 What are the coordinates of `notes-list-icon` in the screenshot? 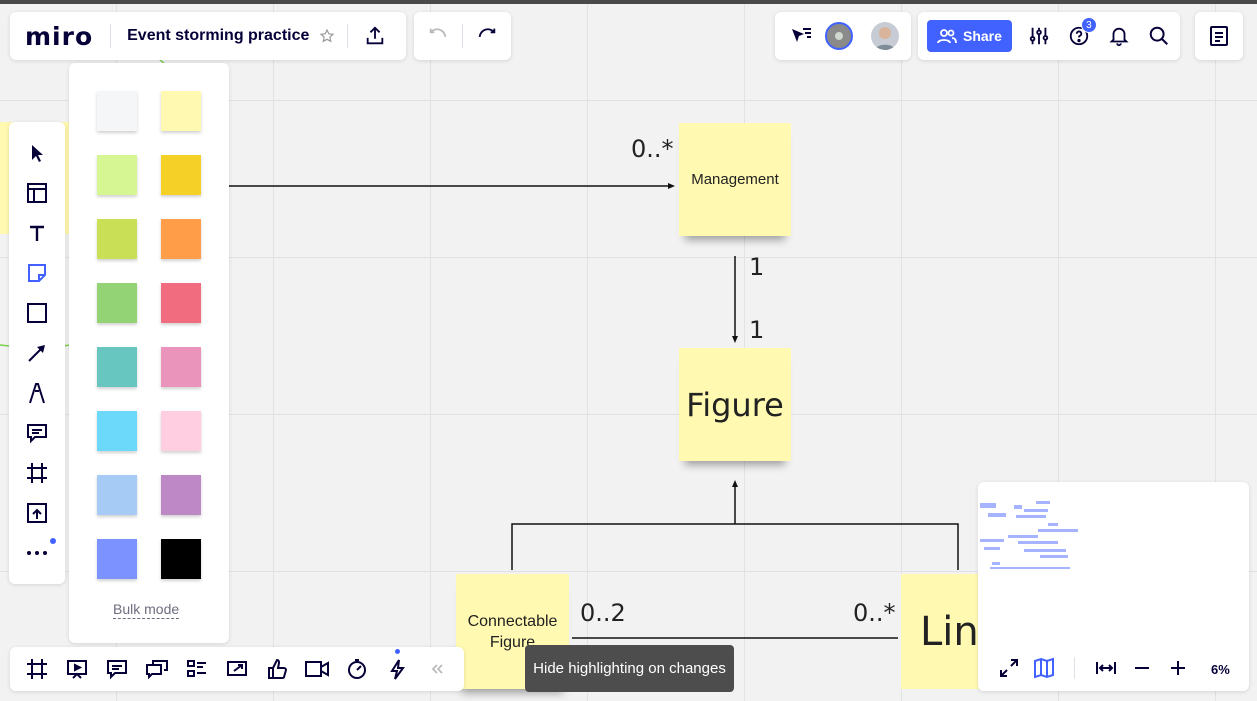 It's located at (1219, 36).